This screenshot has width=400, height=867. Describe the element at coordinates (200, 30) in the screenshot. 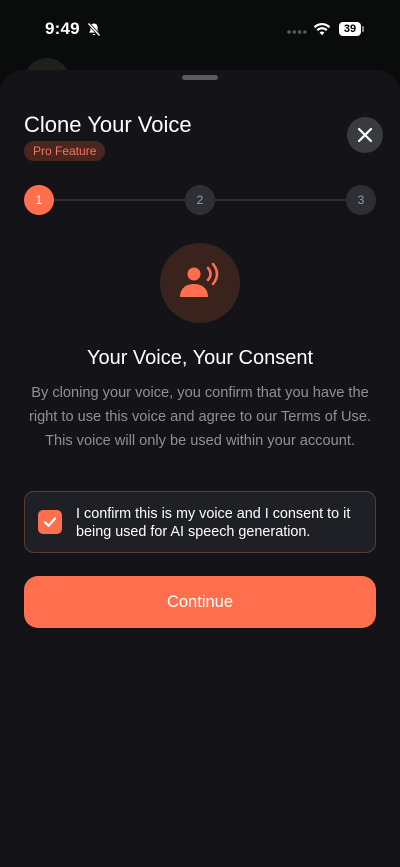

I see `status-bar: 9:49 39` at that location.